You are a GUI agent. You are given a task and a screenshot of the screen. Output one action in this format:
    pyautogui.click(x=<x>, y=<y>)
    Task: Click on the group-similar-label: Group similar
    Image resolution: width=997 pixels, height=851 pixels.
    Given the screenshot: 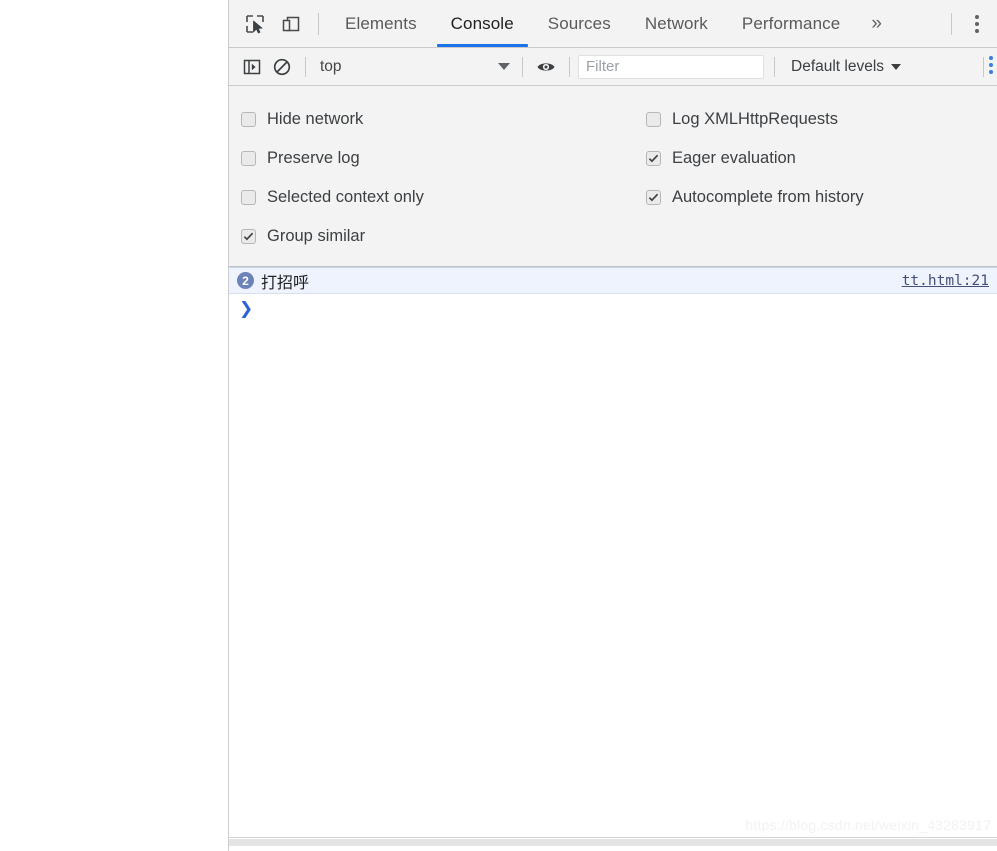 What is the action you would take?
    pyautogui.click(x=316, y=236)
    